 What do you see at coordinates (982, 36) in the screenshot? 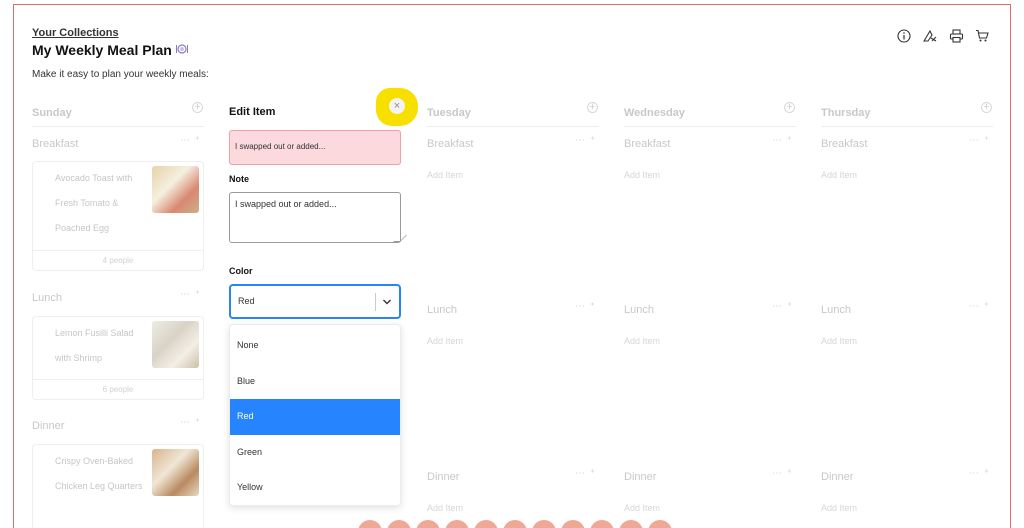
I see `cart-icon` at bounding box center [982, 36].